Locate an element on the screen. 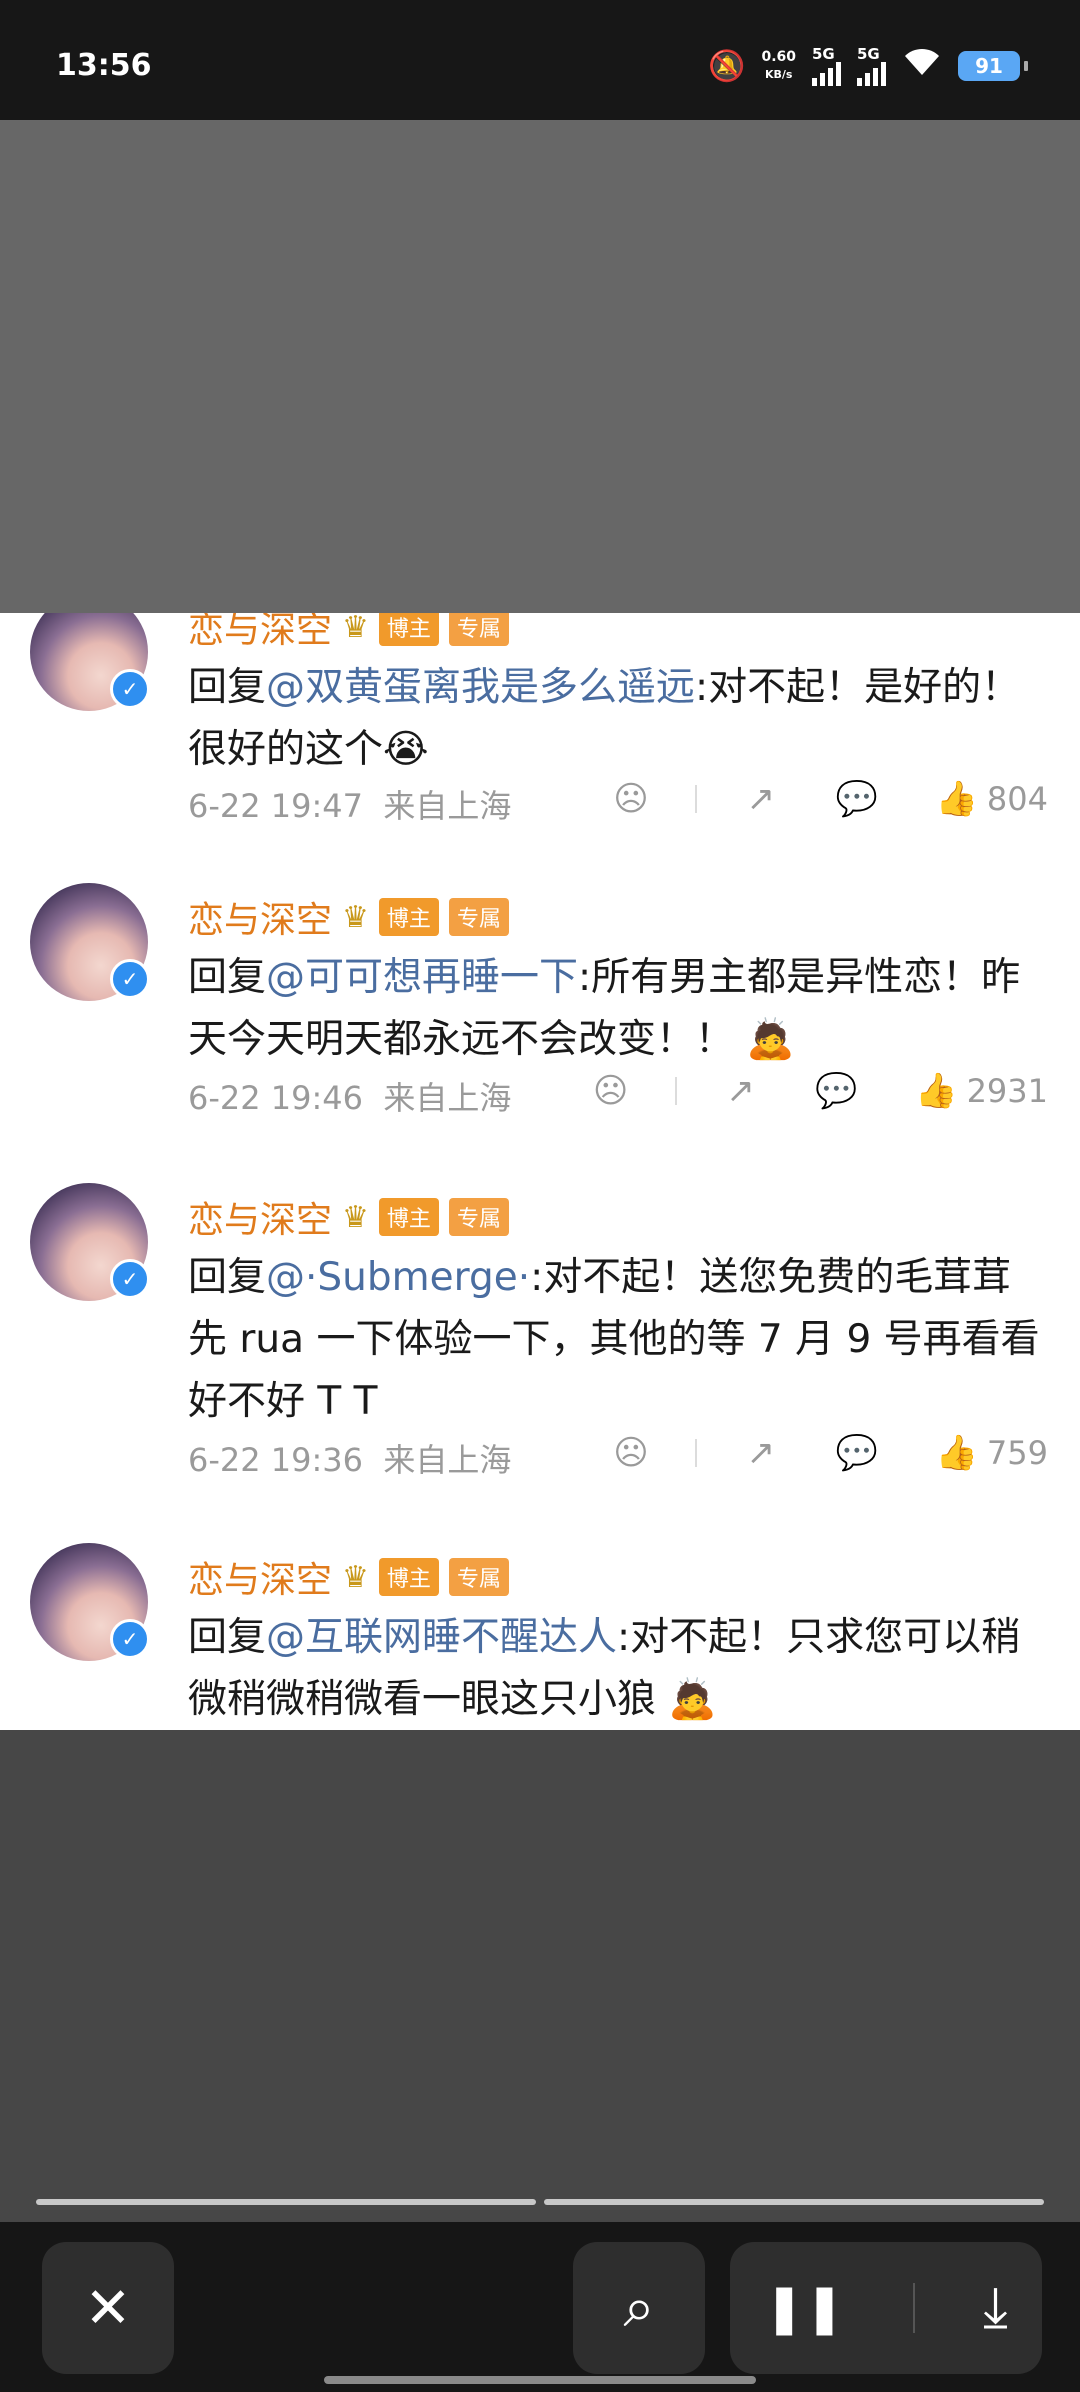 This screenshot has width=1080, height=2392. signal-1-label: 5G is located at coordinates (823, 54).